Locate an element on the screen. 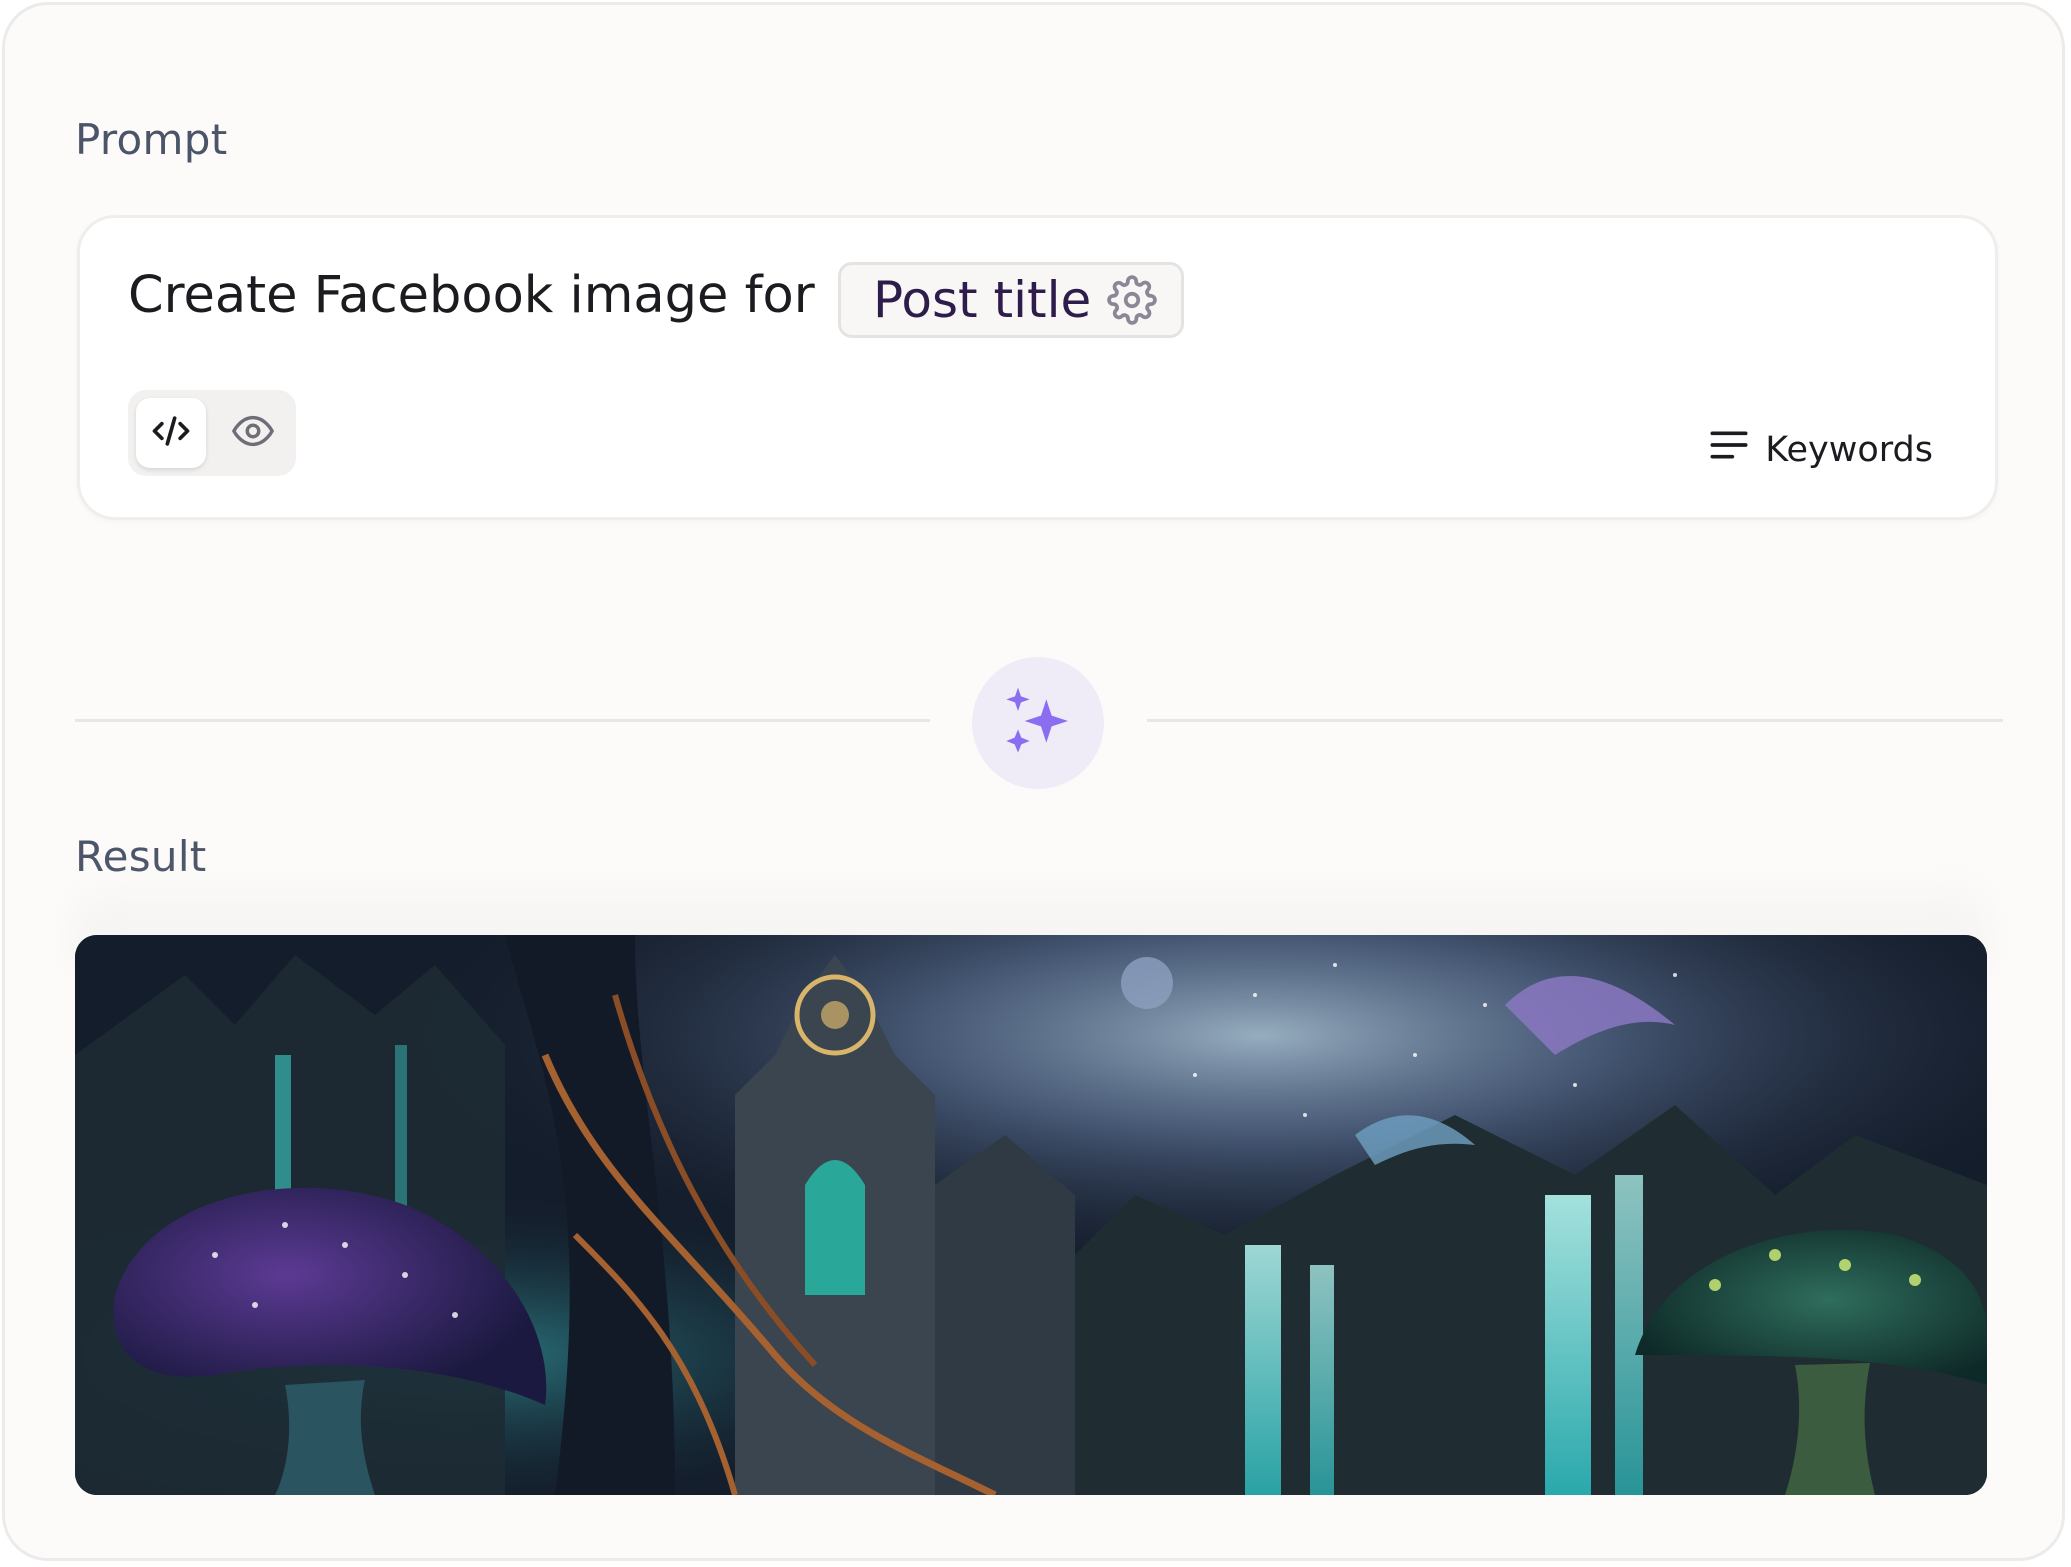 The width and height of the screenshot is (2071, 1567). generate-button is located at coordinates (1038, 723).